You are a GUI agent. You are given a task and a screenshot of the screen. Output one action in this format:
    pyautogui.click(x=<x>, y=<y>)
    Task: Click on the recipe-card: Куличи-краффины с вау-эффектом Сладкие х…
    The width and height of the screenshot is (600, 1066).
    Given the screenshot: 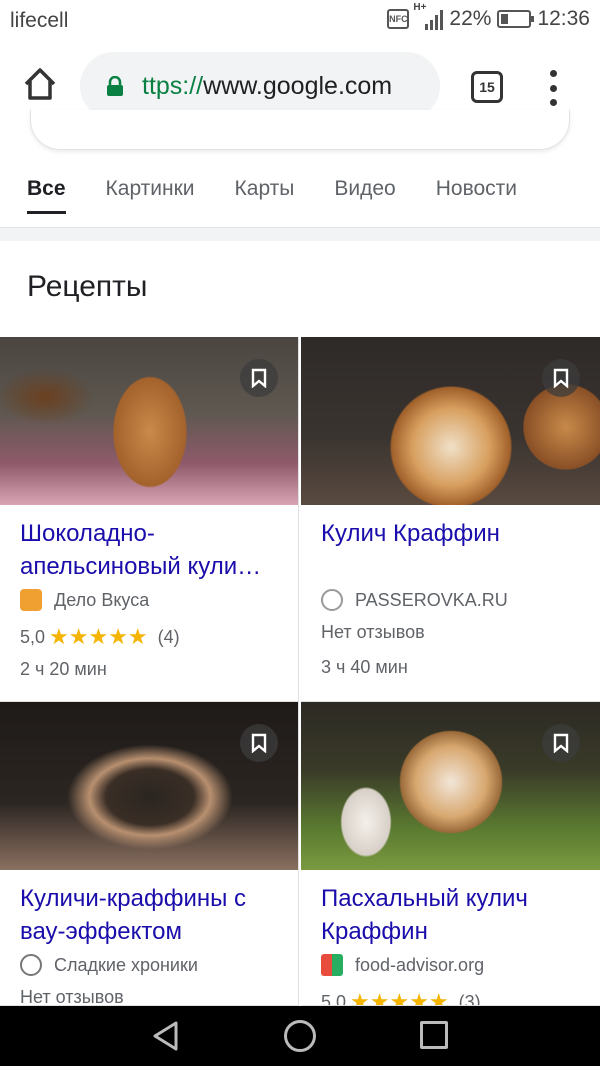 What is the action you would take?
    pyautogui.click(x=149, y=854)
    